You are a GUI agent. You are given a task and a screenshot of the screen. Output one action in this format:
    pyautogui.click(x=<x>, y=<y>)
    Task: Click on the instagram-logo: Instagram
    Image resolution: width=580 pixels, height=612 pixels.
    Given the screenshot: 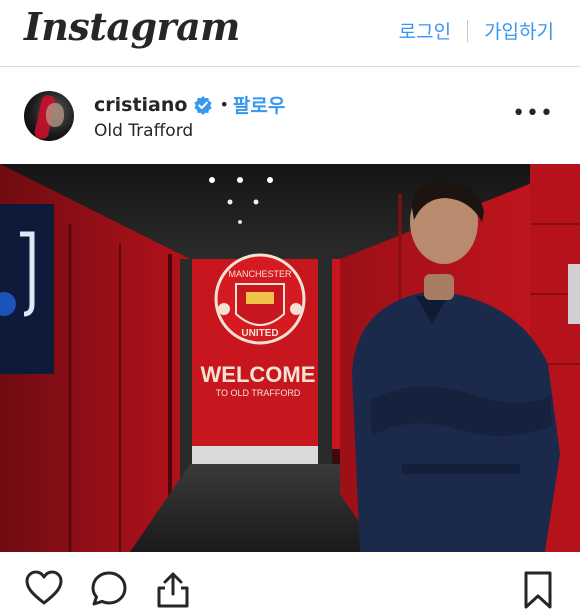 What is the action you would take?
    pyautogui.click(x=132, y=26)
    